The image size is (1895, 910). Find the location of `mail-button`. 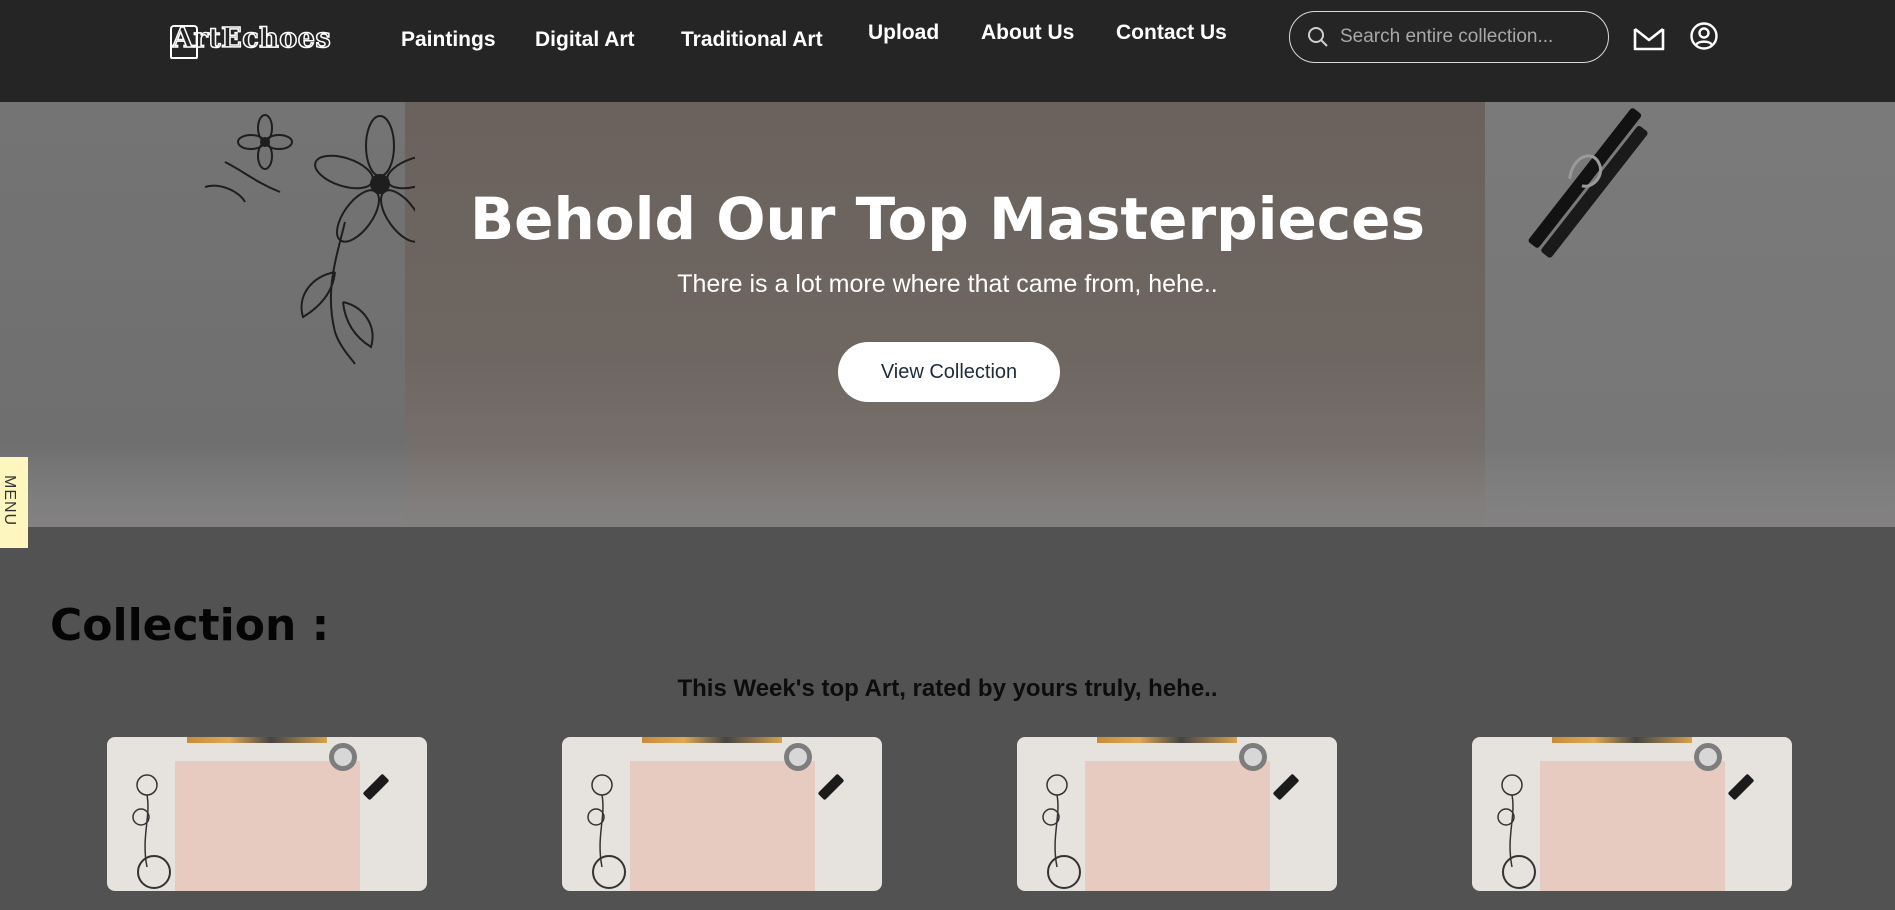

mail-button is located at coordinates (1649, 38).